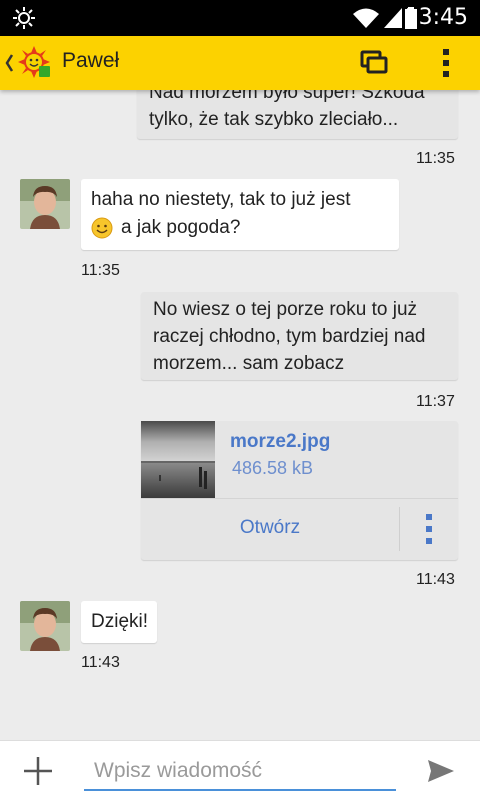 This screenshot has height=800, width=480. Describe the element at coordinates (221, 199) in the screenshot. I see `message-line: haha no niestety, tak to już jest` at that location.